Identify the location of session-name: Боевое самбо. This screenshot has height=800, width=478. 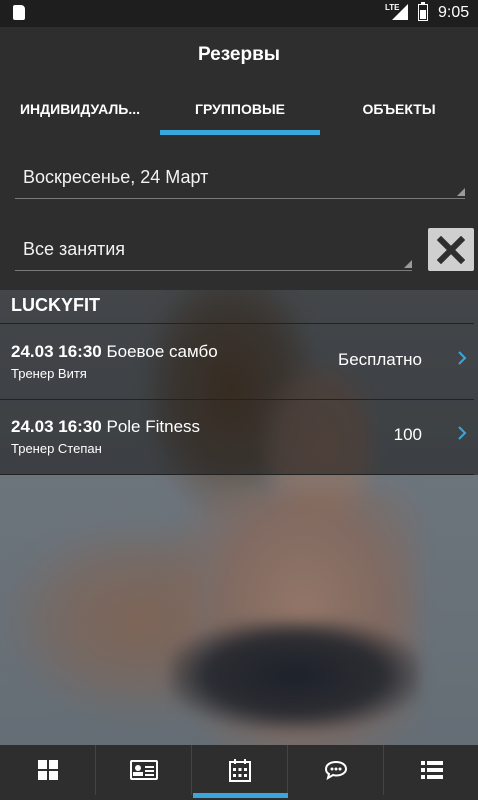
(162, 351).